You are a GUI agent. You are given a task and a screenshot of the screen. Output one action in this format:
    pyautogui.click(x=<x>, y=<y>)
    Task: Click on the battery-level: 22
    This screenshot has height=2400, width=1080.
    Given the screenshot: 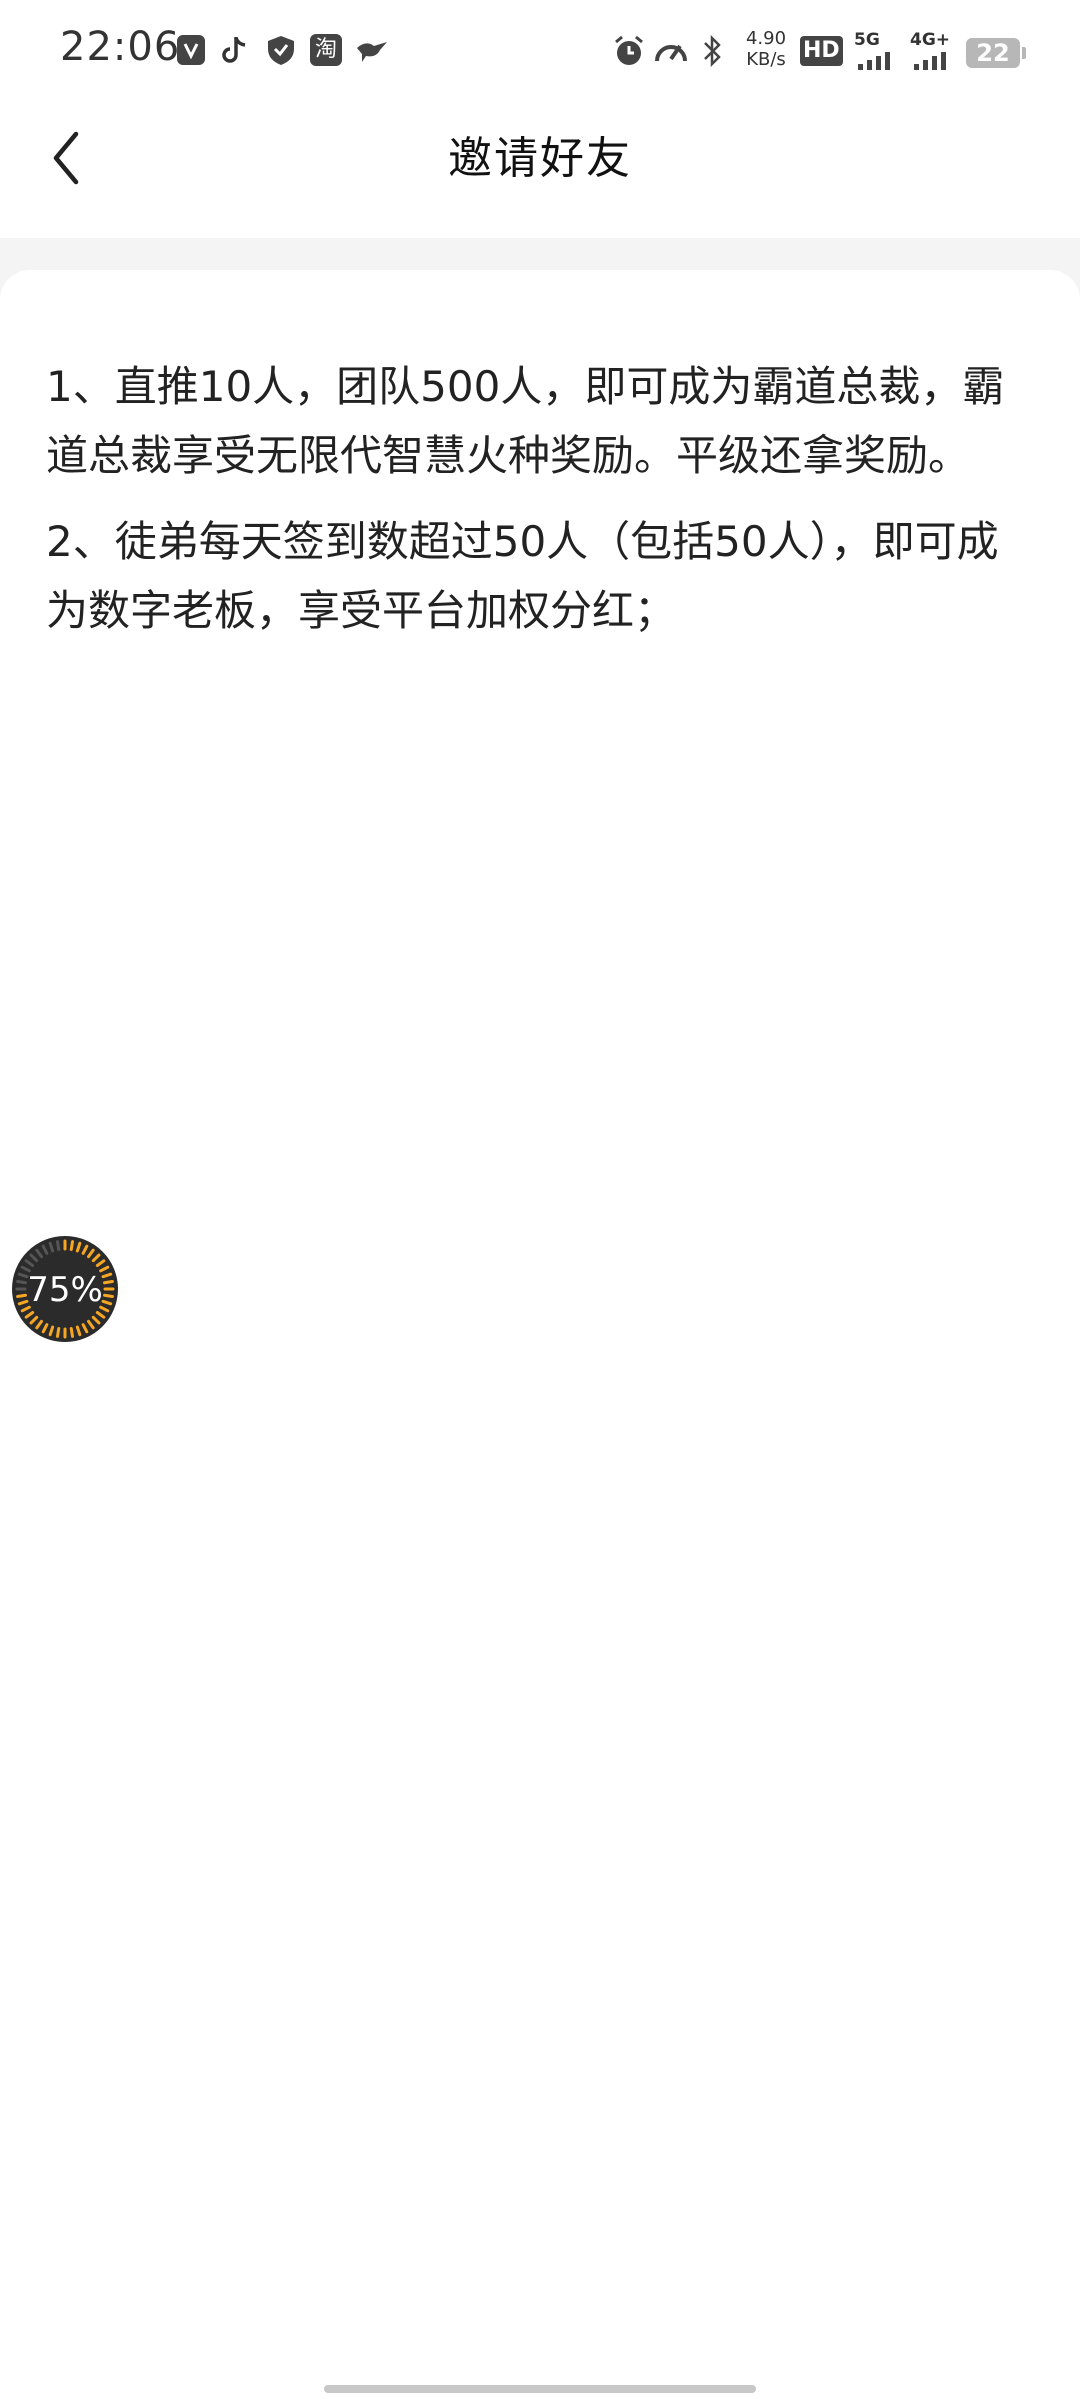 What is the action you would take?
    pyautogui.click(x=993, y=53)
    